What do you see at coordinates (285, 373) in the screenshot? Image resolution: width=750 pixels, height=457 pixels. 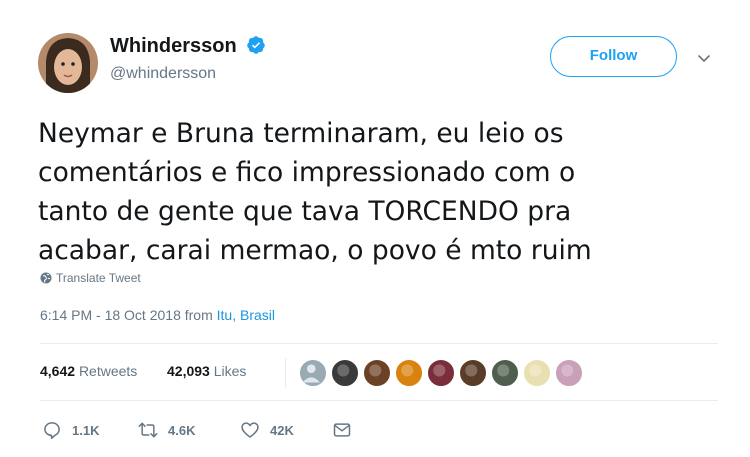 I see `stats-separator` at bounding box center [285, 373].